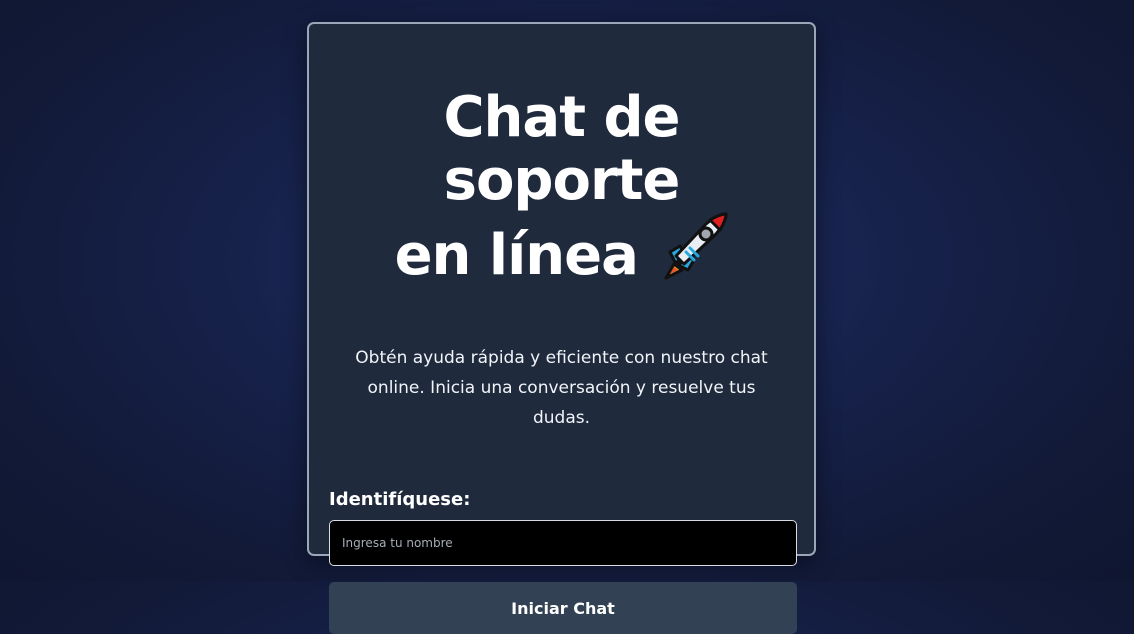 The image size is (1134, 634). I want to click on page-title: Chat de soporte en línea, so click(561, 189).